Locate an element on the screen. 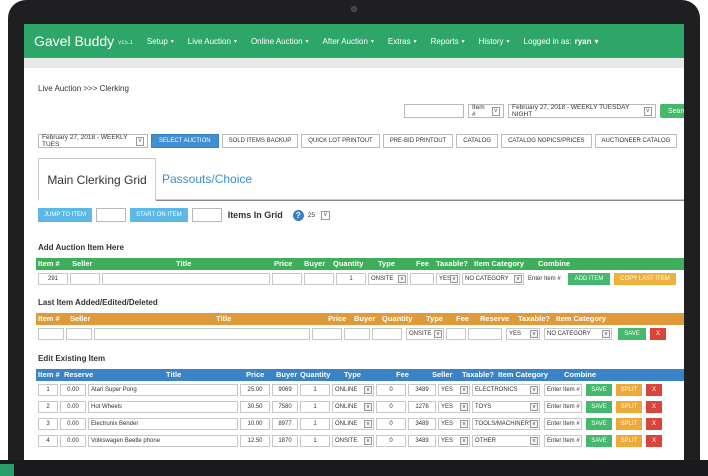 The width and height of the screenshot is (708, 476). category-select: NO CATEGORY v is located at coordinates (493, 279).